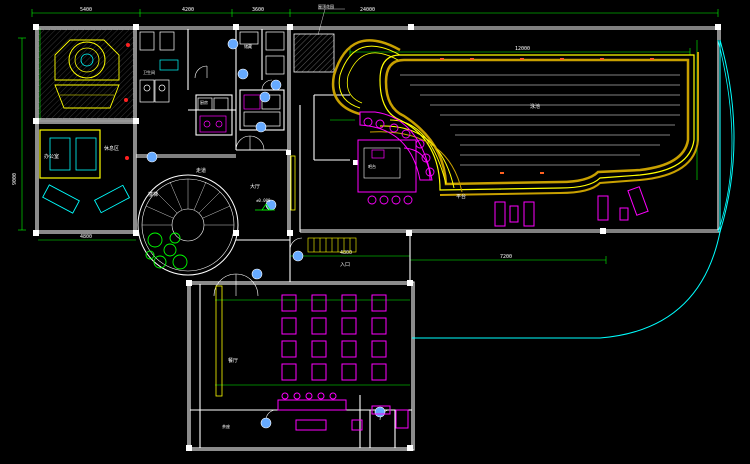  What do you see at coordinates (461, 196) in the screenshot?
I see `room-terrace-label: 平台` at bounding box center [461, 196].